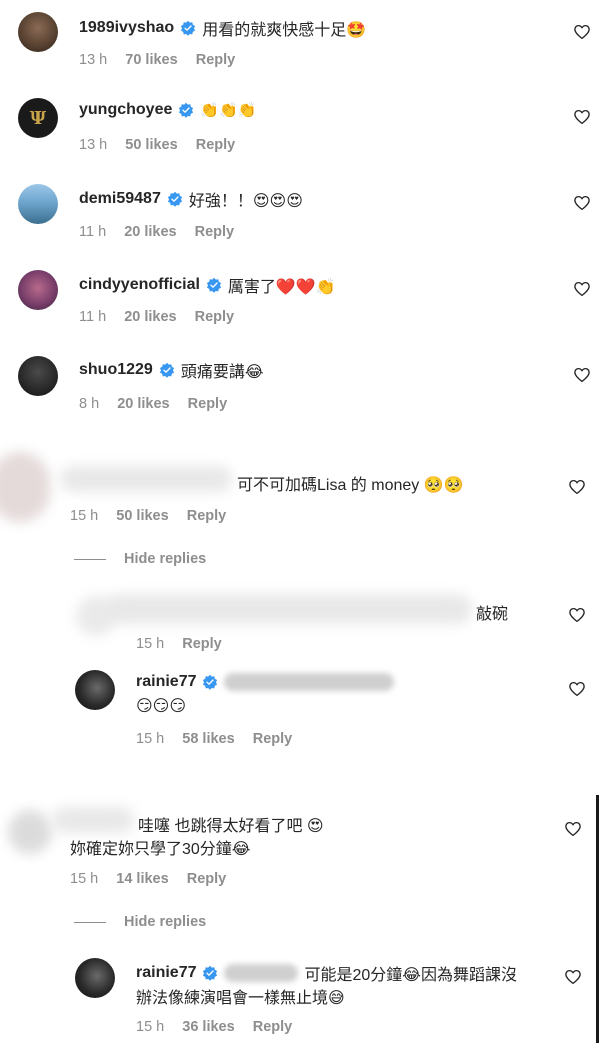 The height and width of the screenshot is (1043, 600). I want to click on comment-username: shuo1229, so click(116, 370).